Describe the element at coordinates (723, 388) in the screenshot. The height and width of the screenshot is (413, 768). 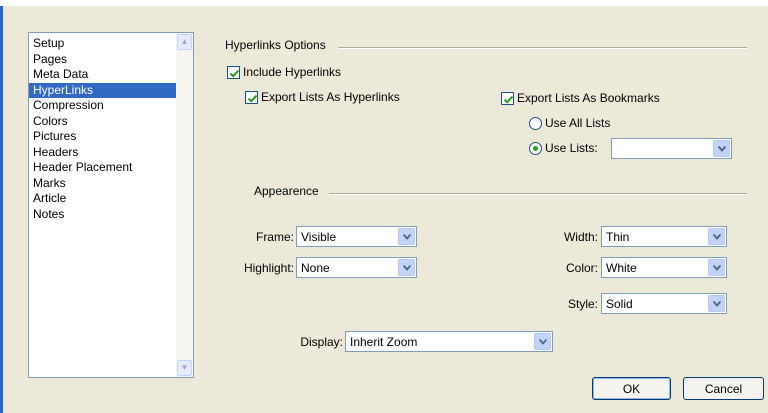
I see `cancel-button: Cancel` at that location.